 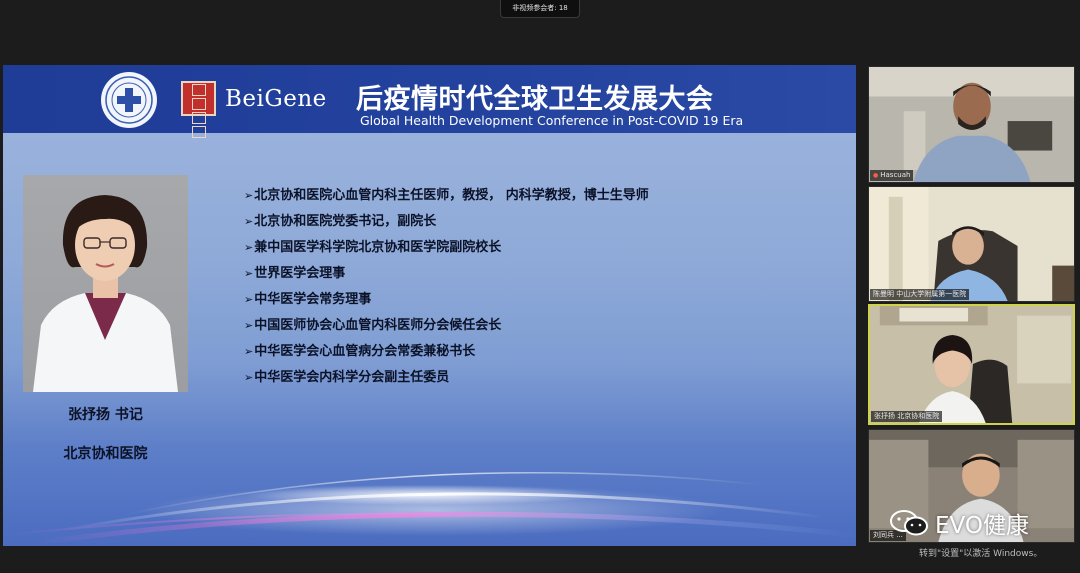 I want to click on speaker-name: 张抒扬 书记, so click(x=105, y=415).